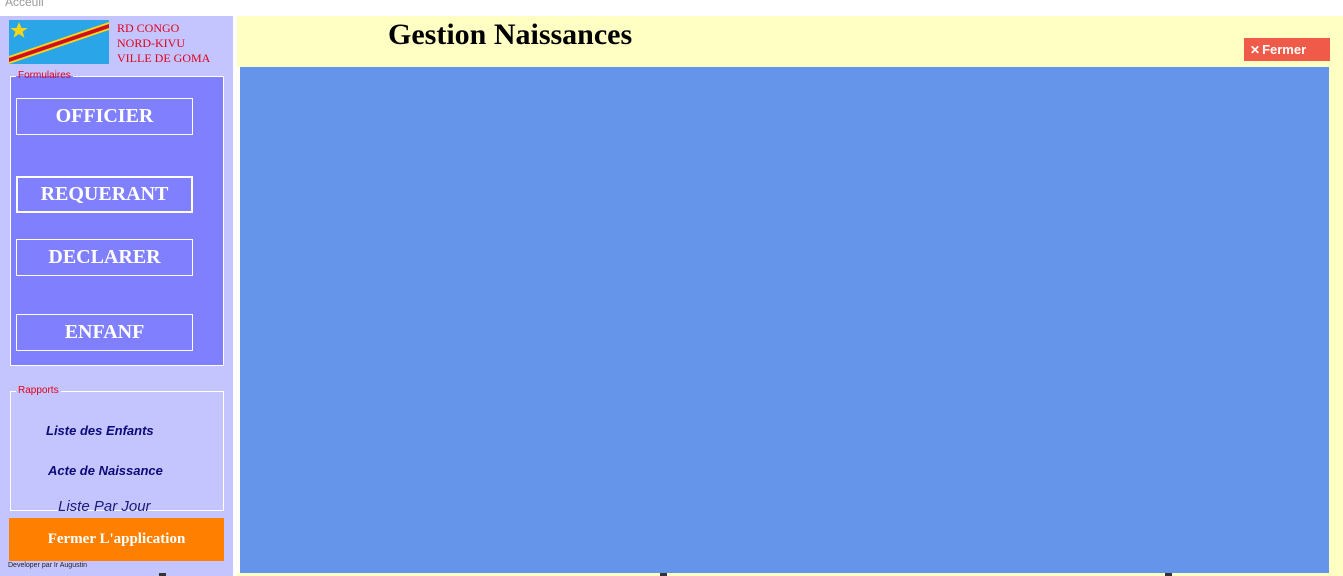  I want to click on quit-application-button: Fermer L'application, so click(116, 539).